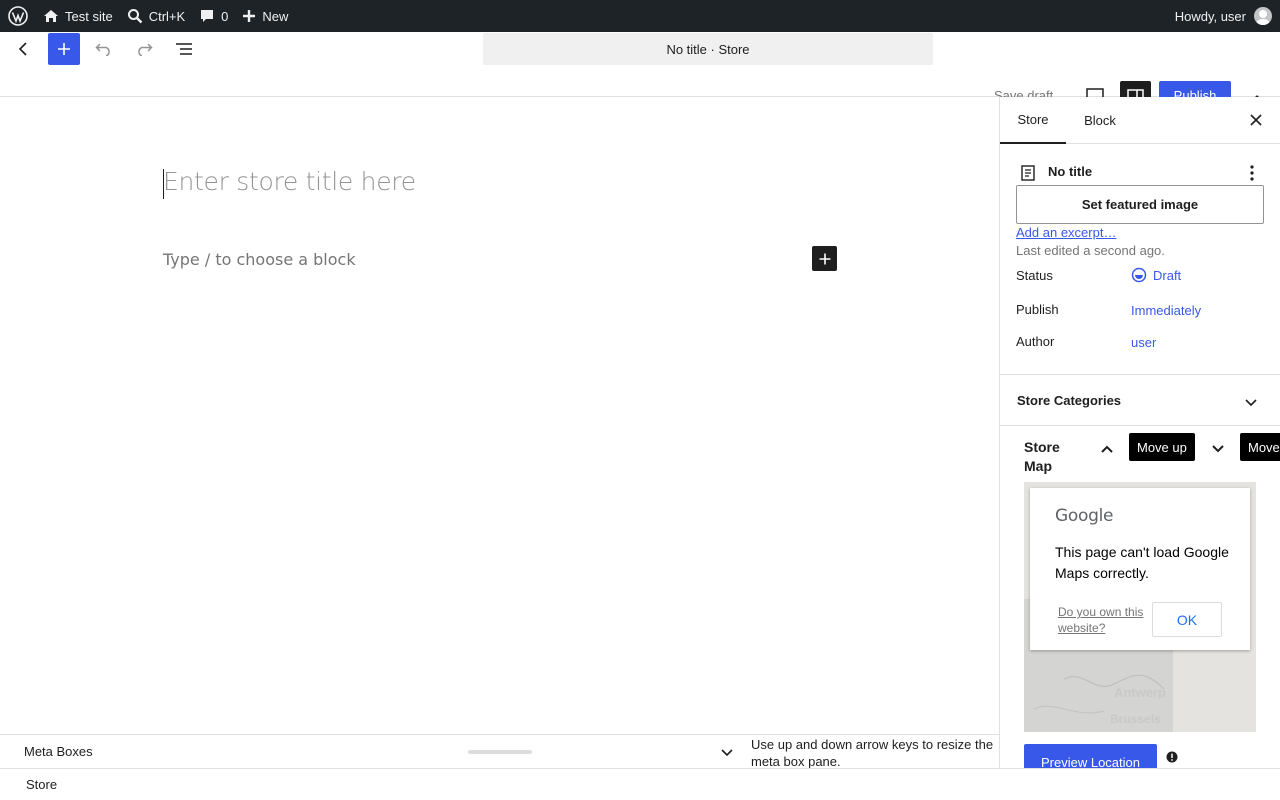 This screenshot has height=800, width=1280. I want to click on status-button: Draft, so click(1156, 275).